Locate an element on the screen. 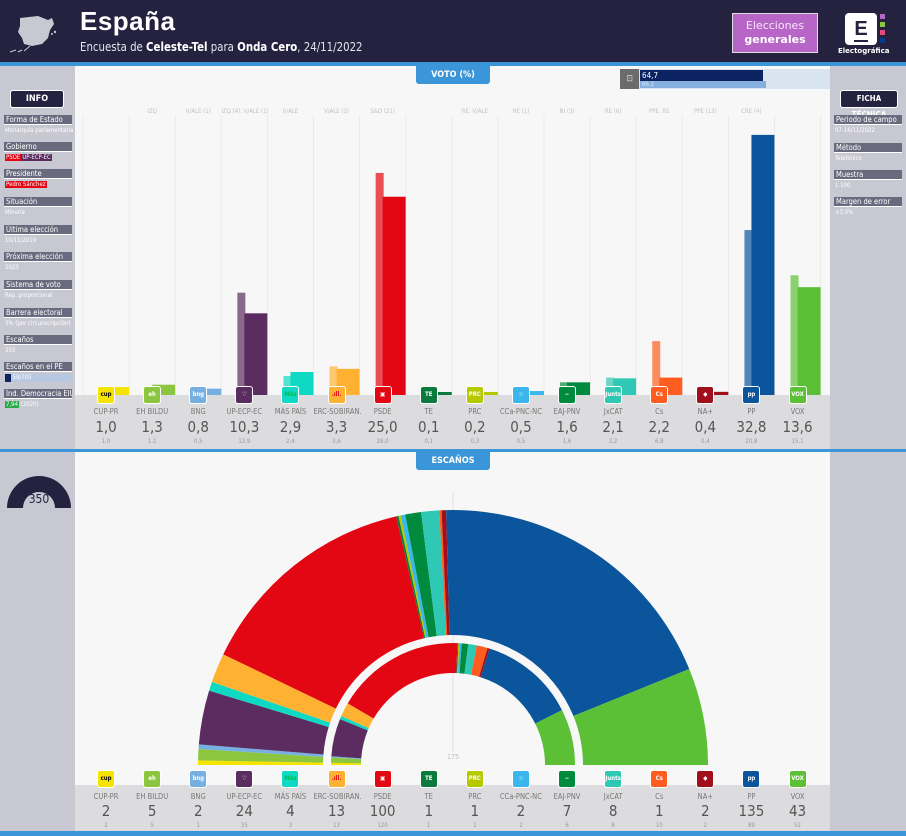 The height and width of the screenshot is (836, 906). seat-value: 4 is located at coordinates (290, 811).